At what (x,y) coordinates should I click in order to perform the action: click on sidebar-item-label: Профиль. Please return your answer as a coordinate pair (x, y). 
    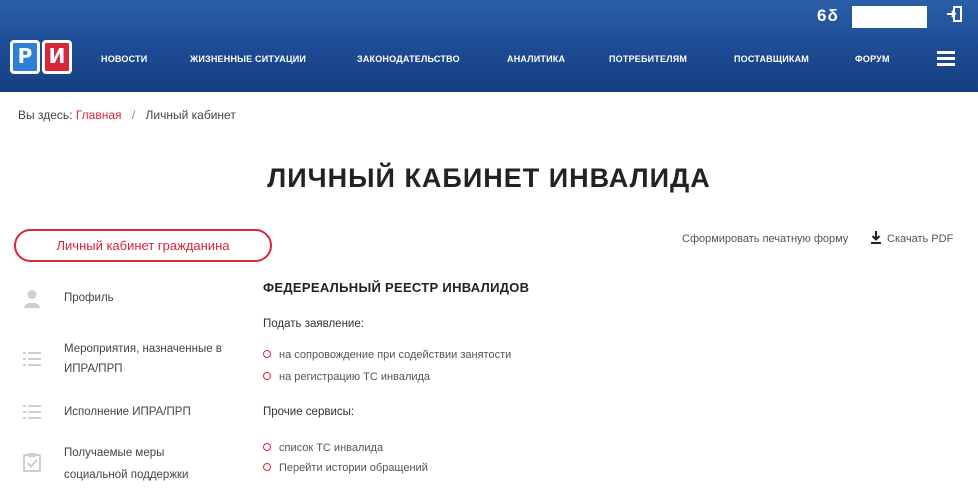
    Looking at the image, I should click on (89, 298).